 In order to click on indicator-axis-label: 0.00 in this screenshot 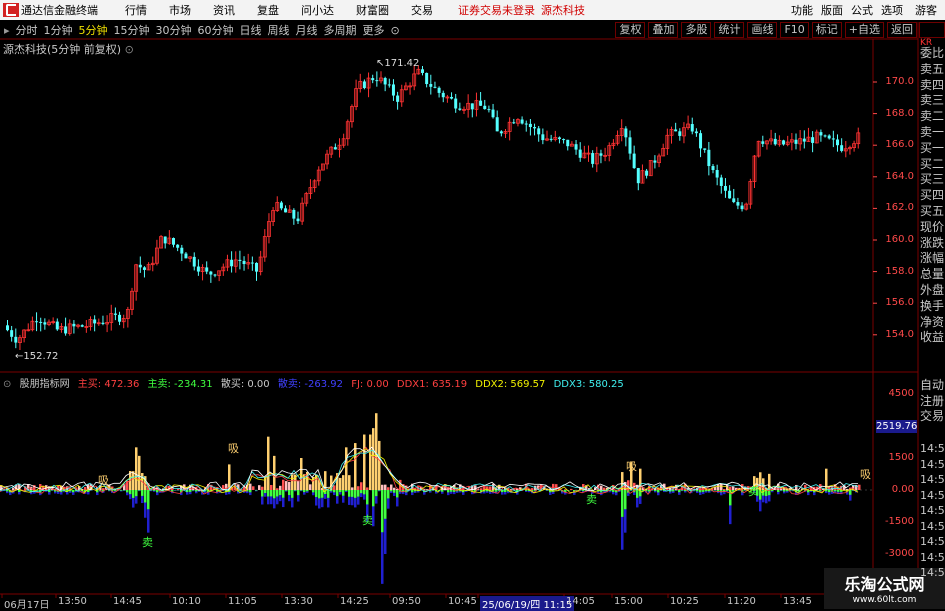, I will do `click(896, 489)`.